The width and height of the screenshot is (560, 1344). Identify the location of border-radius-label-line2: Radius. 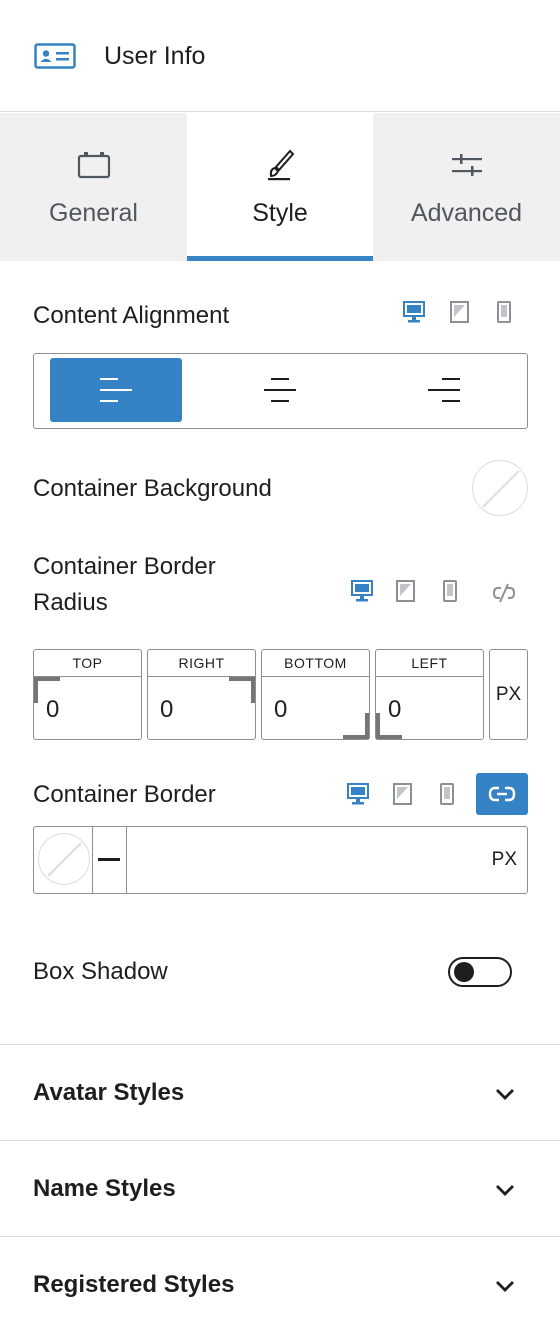
(70, 602).